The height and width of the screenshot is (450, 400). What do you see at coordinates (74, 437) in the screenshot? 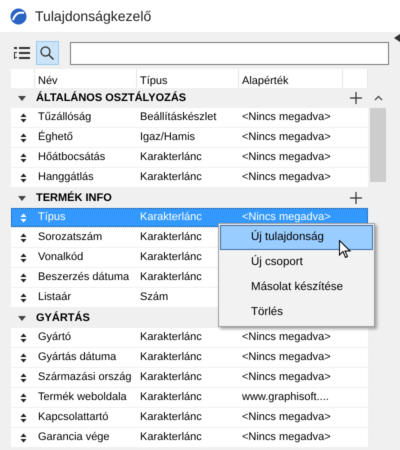
I see `table-cell: Garancia vége` at bounding box center [74, 437].